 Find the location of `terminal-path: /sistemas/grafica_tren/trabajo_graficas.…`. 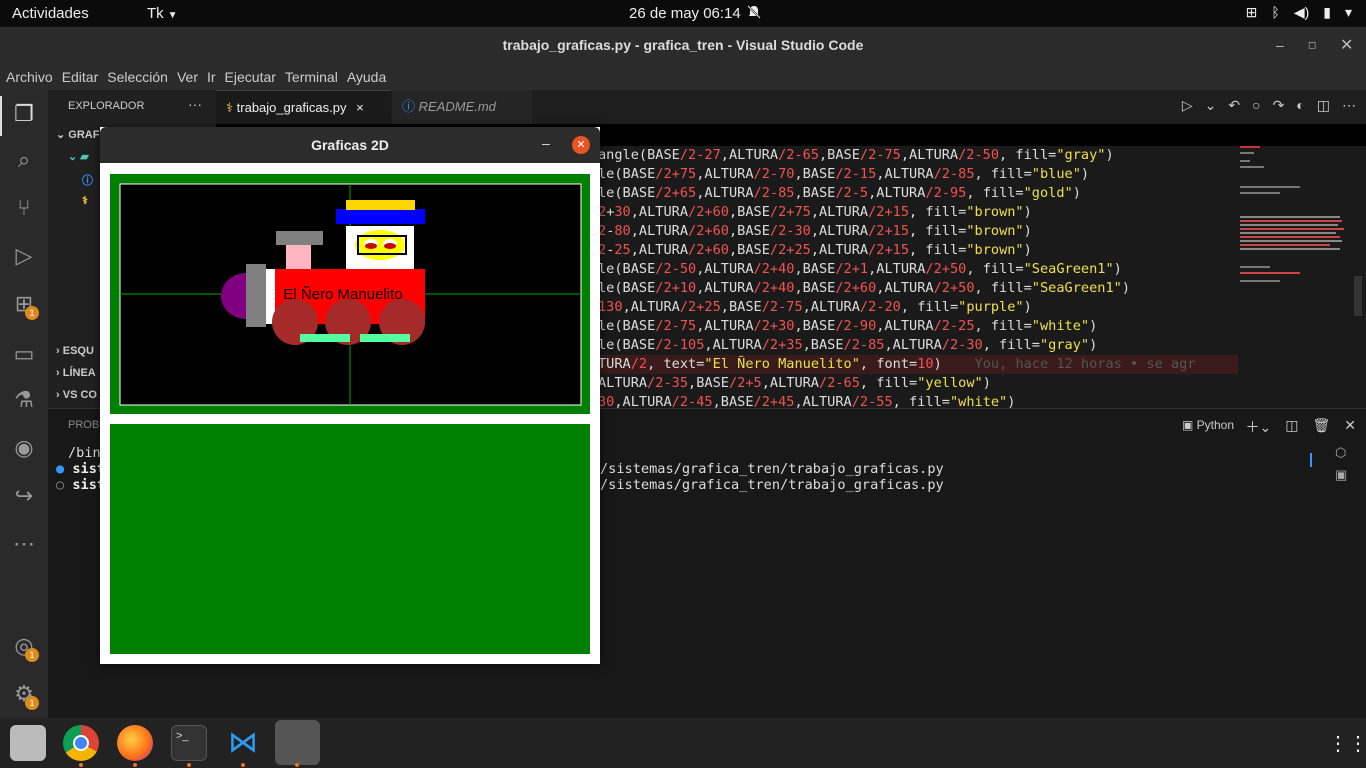

terminal-path: /sistemas/grafica_tren/trabajo_graficas.… is located at coordinates (772, 485).